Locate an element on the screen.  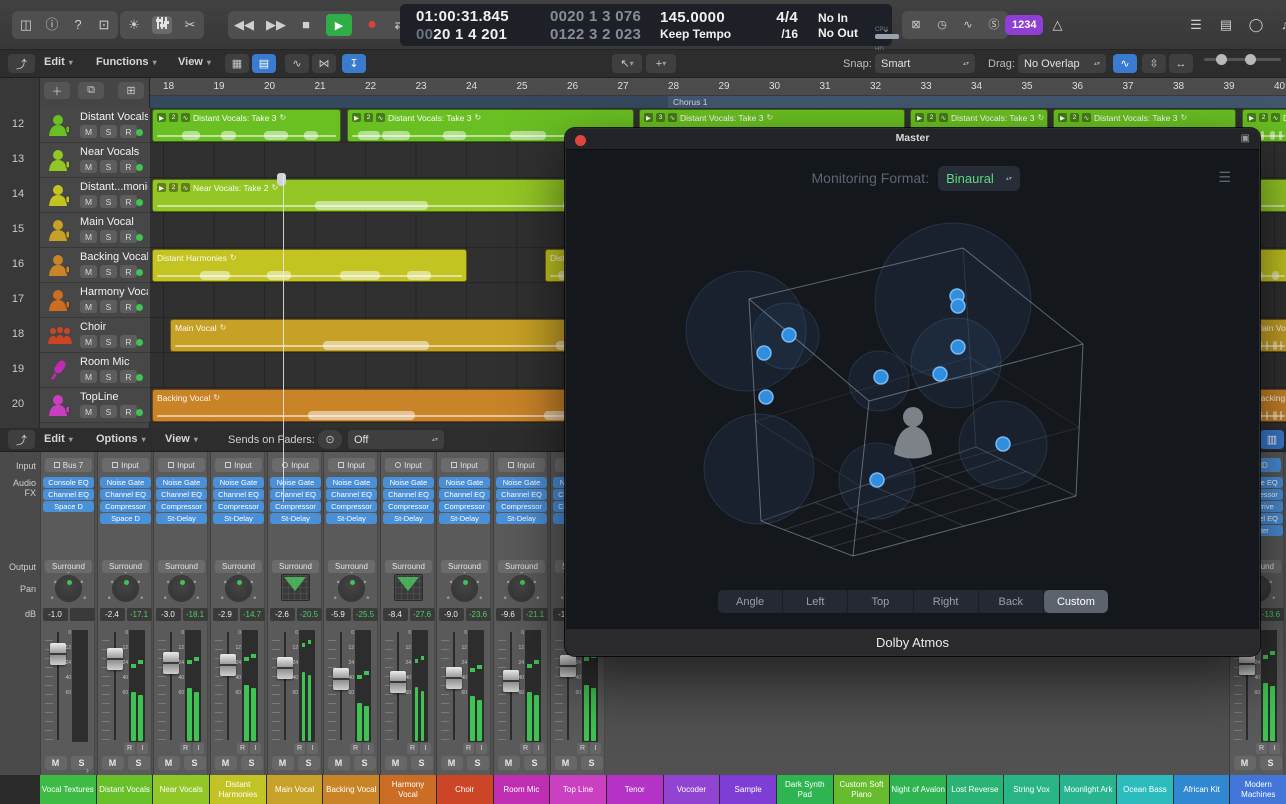
sends-power-icon: ⊙ is located at coordinates (330, 439).